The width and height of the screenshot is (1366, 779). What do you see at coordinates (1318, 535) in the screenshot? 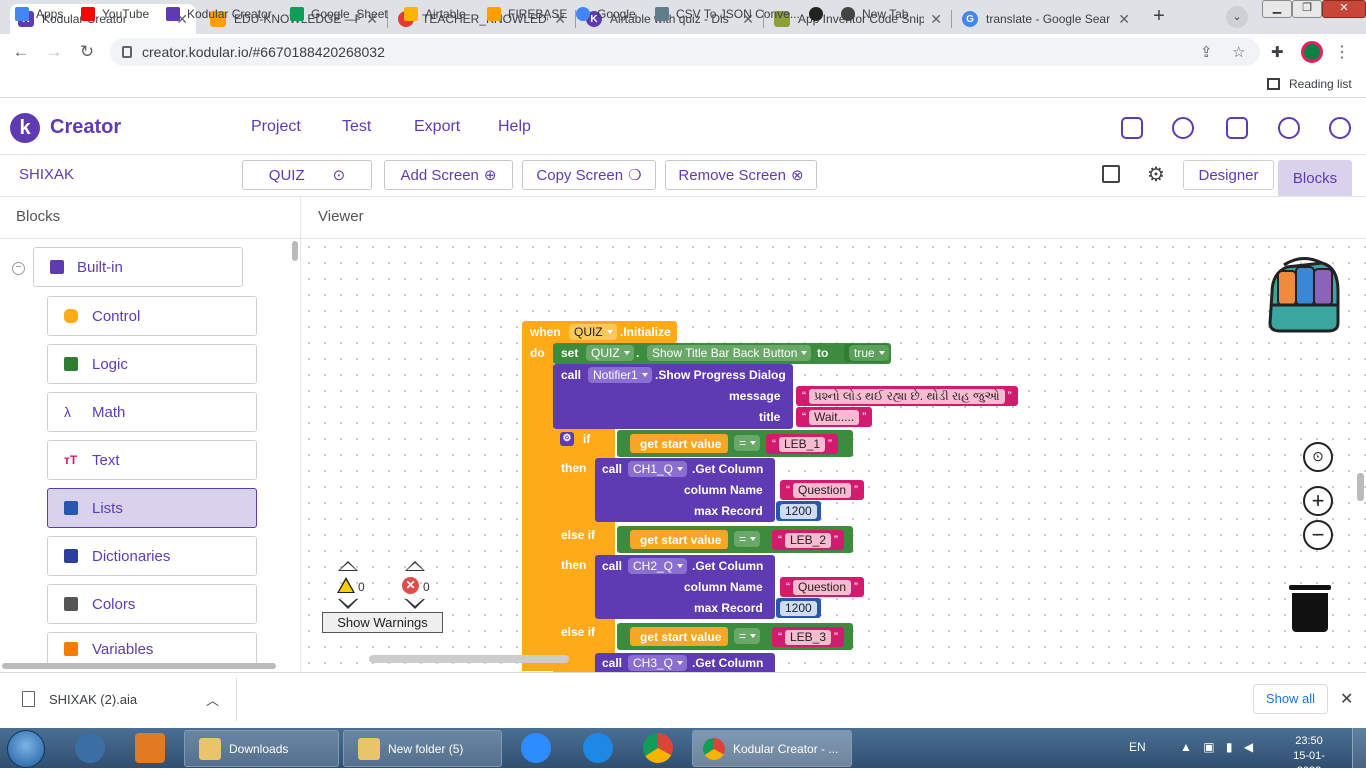
I see `zoom-out-icon: −` at bounding box center [1318, 535].